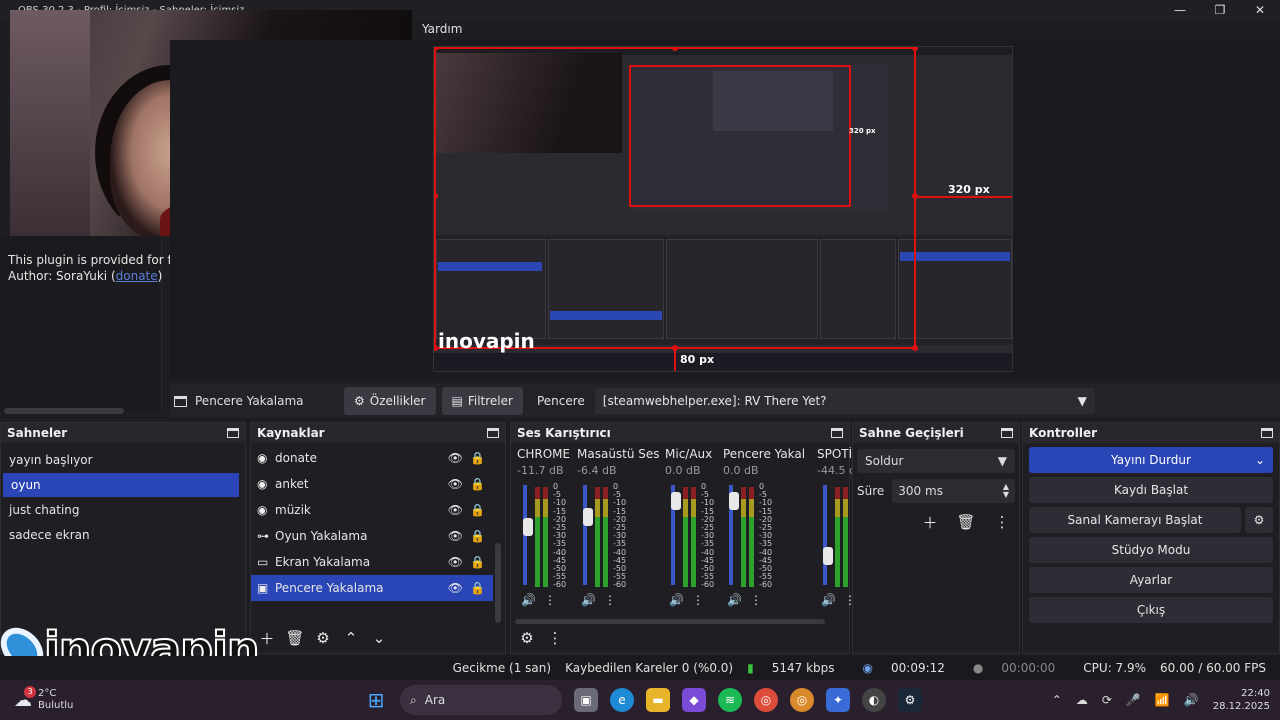 The image size is (1280, 720). Describe the element at coordinates (694, 700) in the screenshot. I see `hub-app-icon: ◆` at that location.